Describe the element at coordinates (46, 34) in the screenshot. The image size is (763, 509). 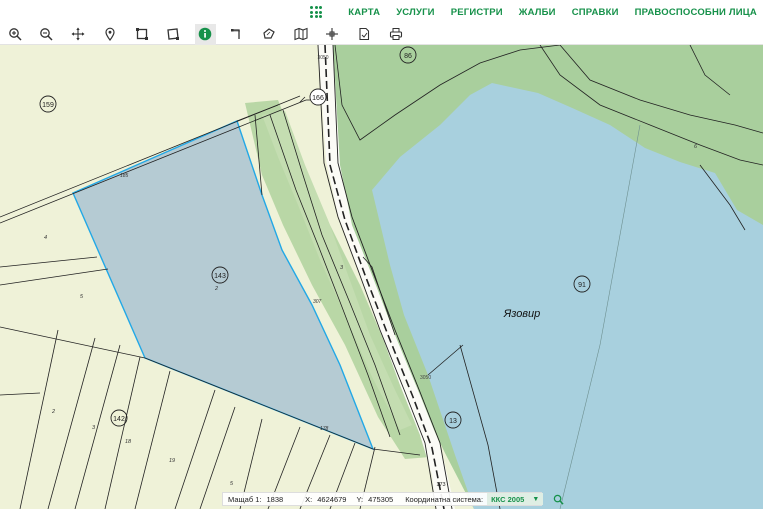
I see `zoom-out-icon` at that location.